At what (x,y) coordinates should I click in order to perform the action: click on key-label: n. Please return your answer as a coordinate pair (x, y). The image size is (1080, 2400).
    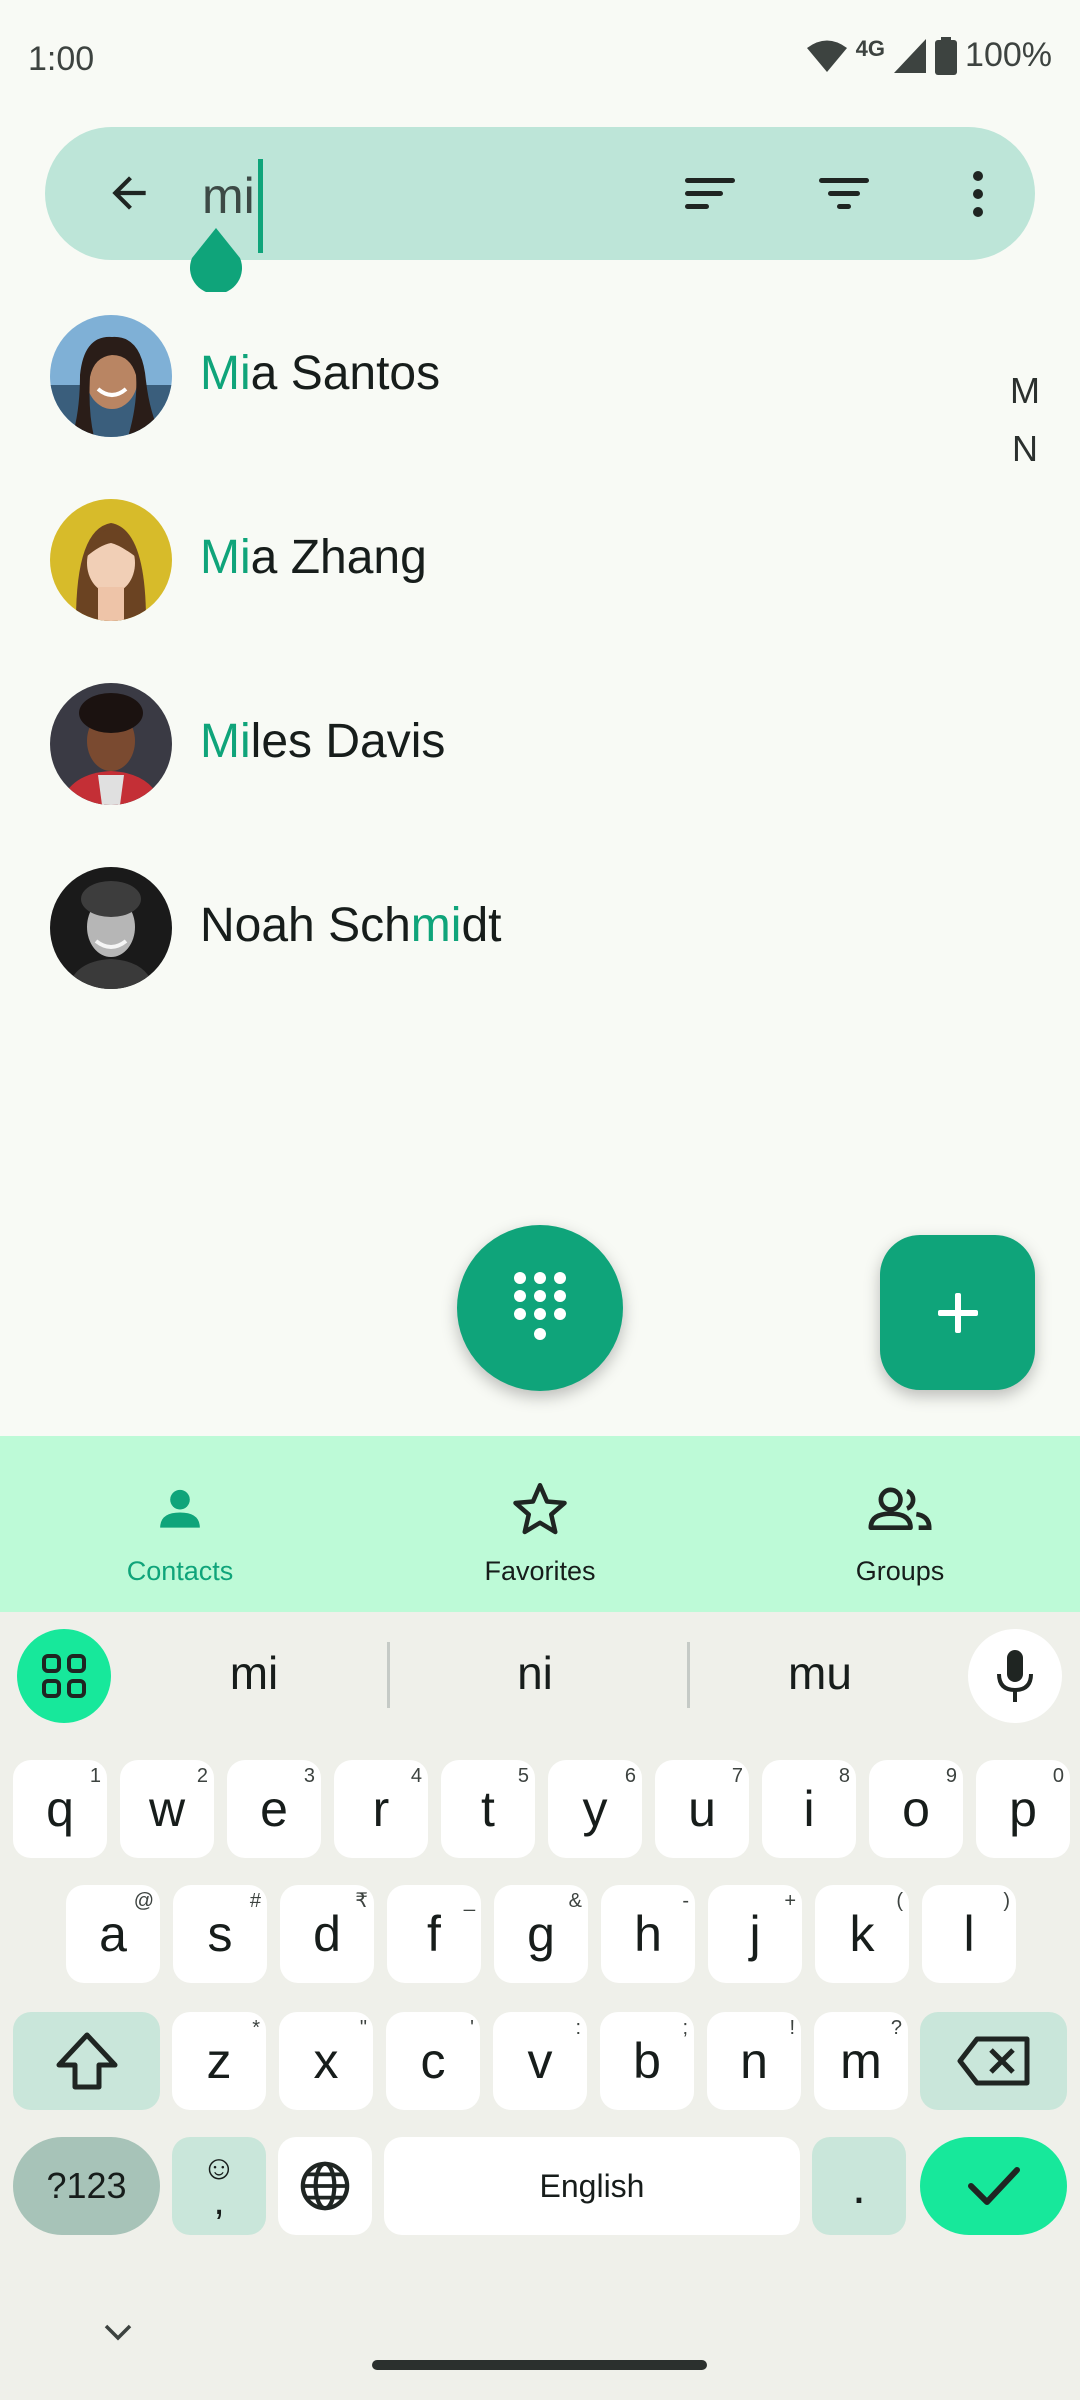
    Looking at the image, I should click on (754, 2061).